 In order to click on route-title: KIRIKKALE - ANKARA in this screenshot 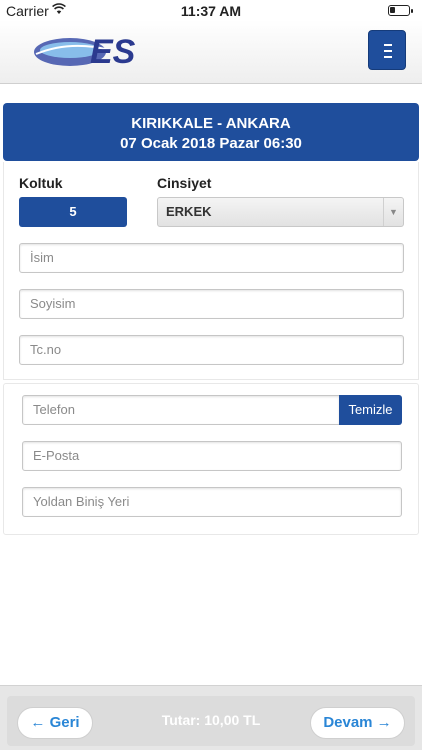, I will do `click(211, 123)`.